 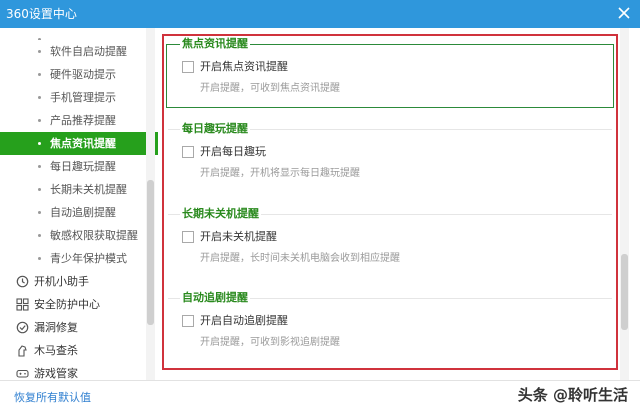 I want to click on sidebar-item-phone-manager: 手机管理提示, so click(x=79, y=97).